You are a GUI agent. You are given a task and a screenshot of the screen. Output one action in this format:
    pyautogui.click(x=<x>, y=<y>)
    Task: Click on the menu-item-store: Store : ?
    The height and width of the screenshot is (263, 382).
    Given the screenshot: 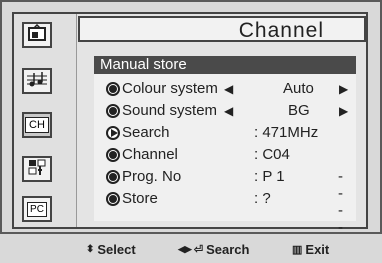 What is the action you would take?
    pyautogui.click(x=225, y=200)
    